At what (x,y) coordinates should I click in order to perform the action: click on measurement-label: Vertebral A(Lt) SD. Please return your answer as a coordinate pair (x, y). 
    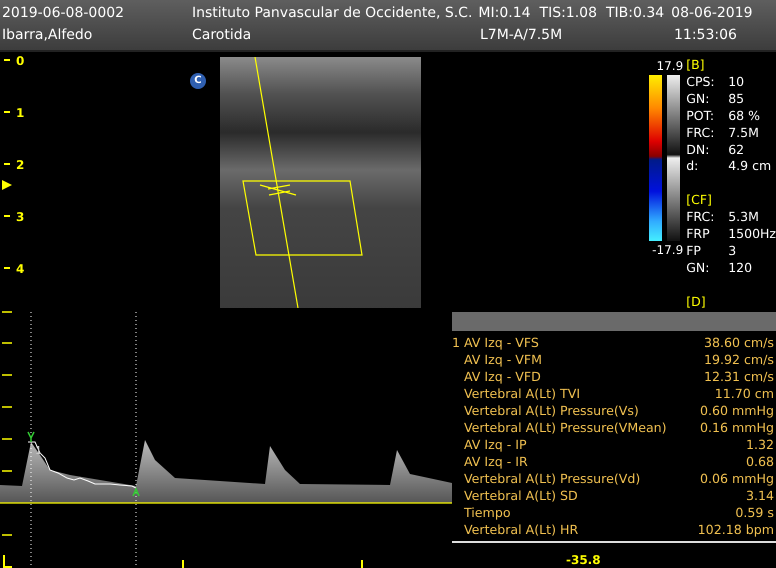
    Looking at the image, I should click on (521, 495).